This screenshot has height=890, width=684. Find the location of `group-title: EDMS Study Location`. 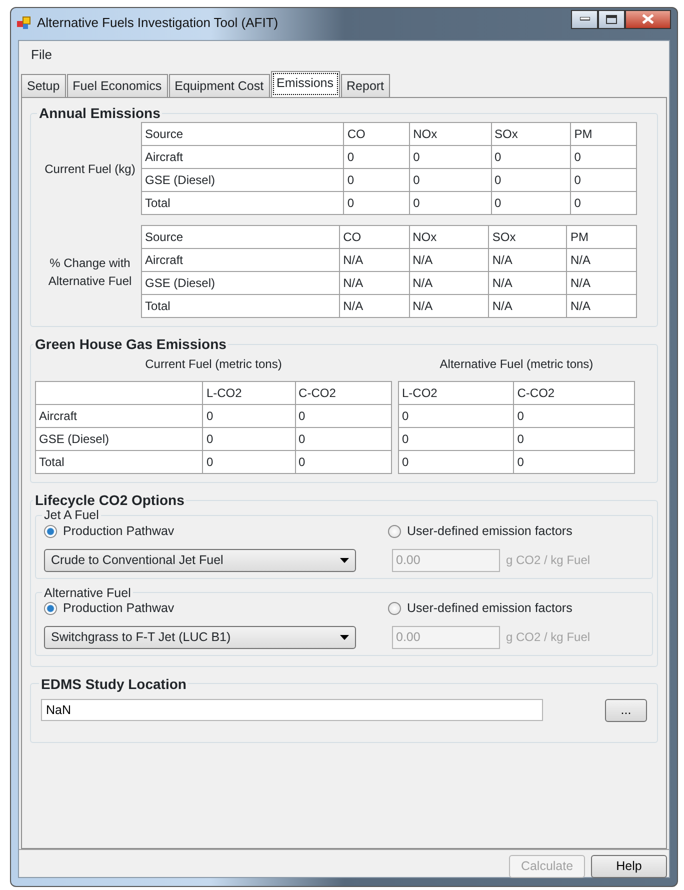

group-title: EDMS Study Location is located at coordinates (114, 683).